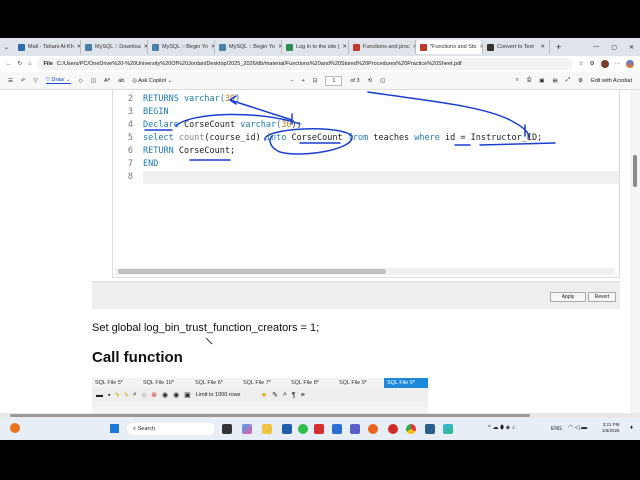 The image size is (640, 480). I want to click on clock-date: 1/6/2026, so click(611, 430).